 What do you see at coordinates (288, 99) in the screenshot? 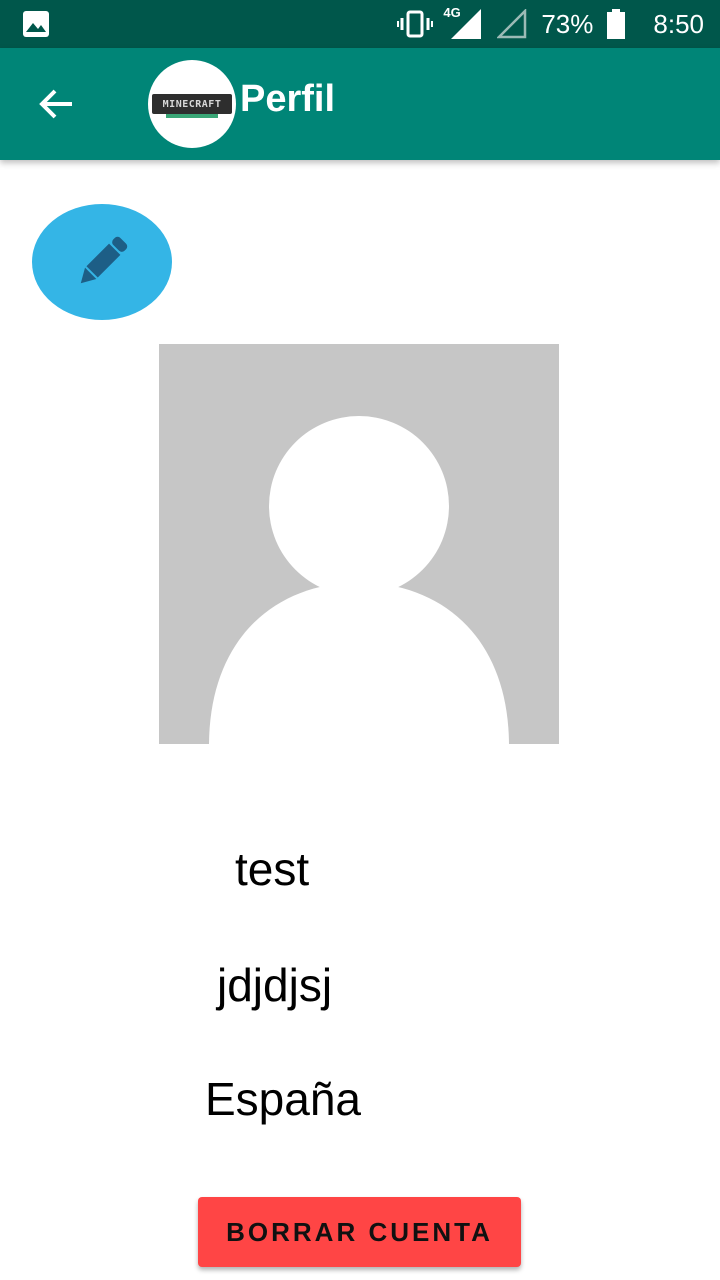
I see `page-title: Perfil` at bounding box center [288, 99].